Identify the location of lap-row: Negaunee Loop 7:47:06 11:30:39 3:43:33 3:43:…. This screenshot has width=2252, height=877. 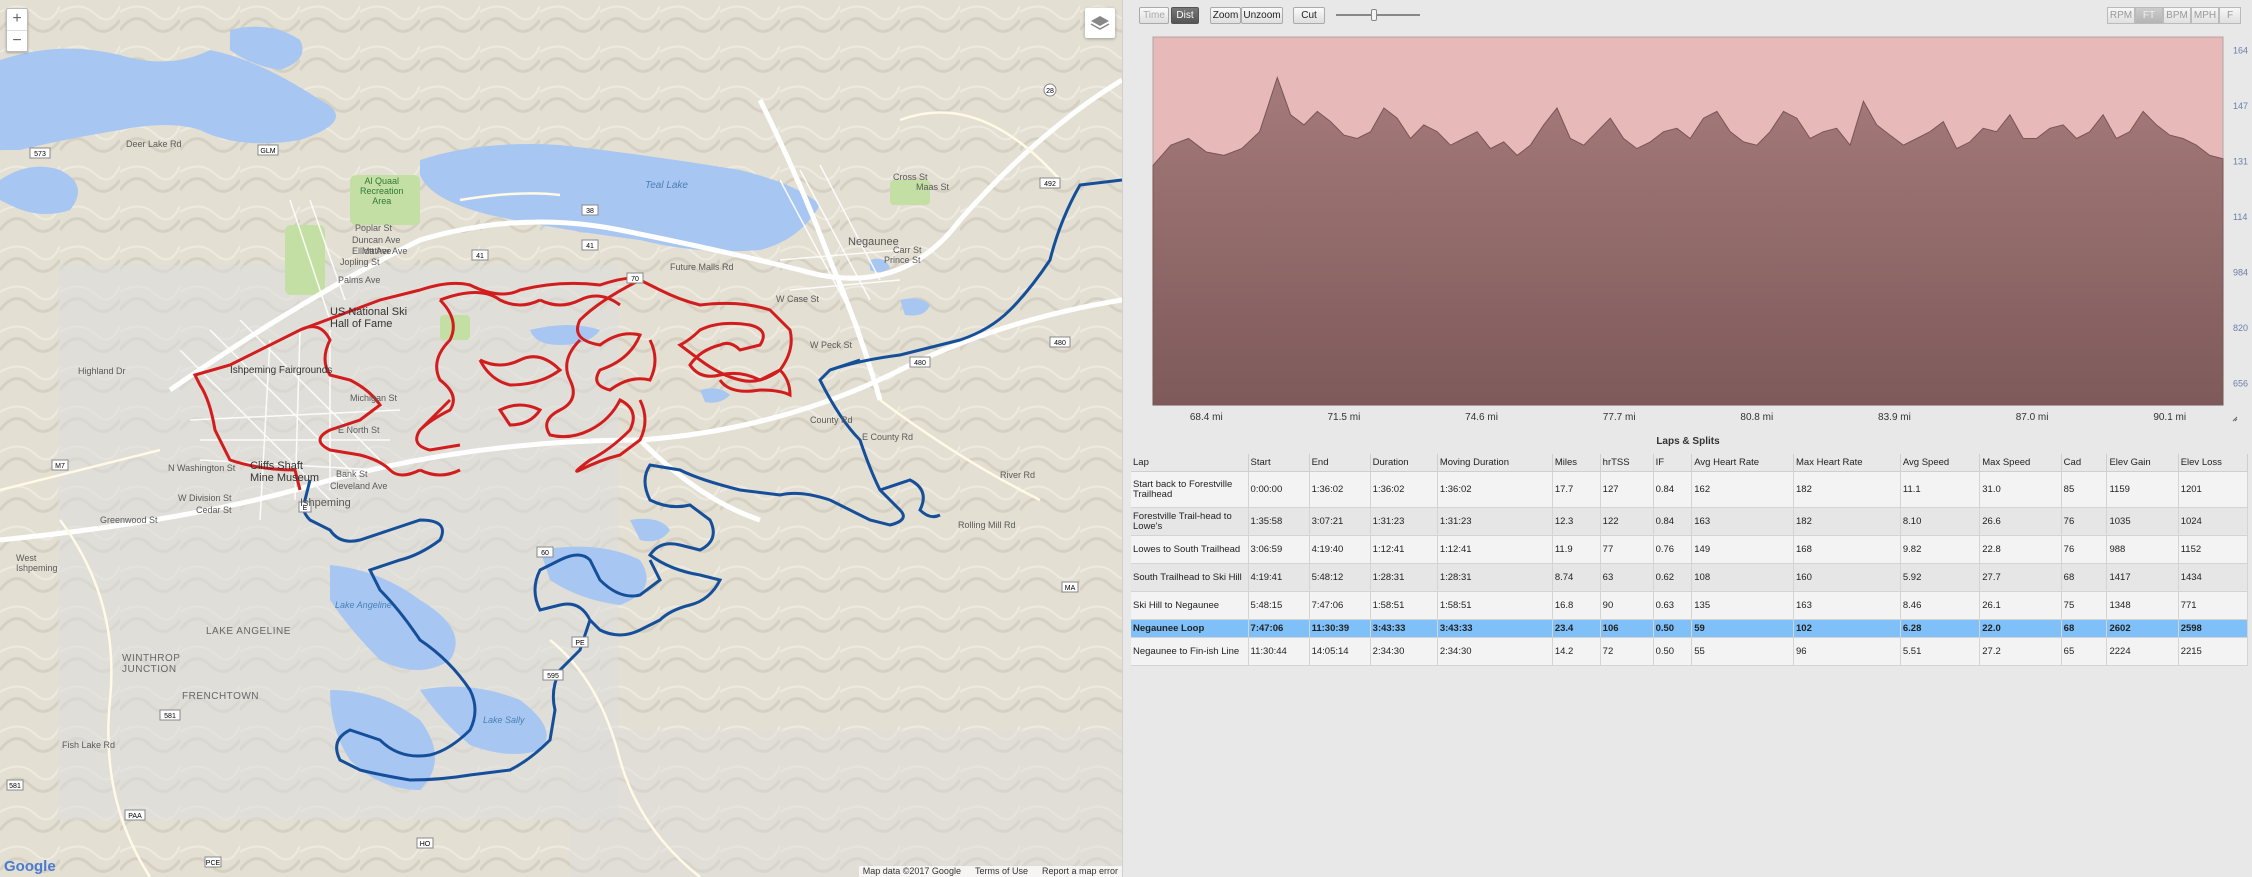
(1690, 628).